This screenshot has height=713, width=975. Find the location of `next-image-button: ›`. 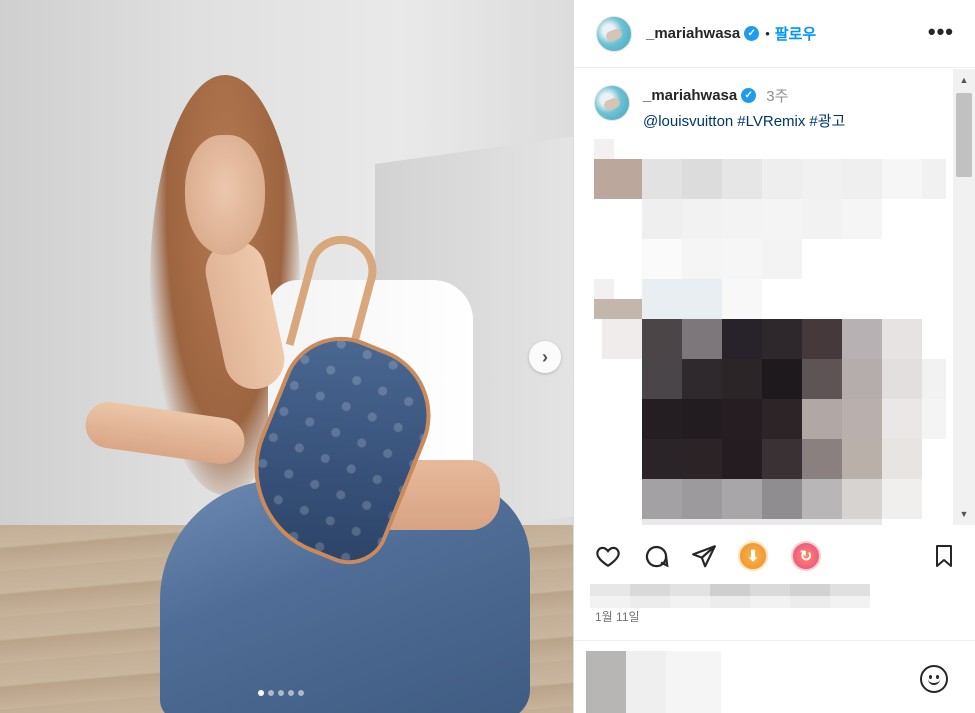

next-image-button: › is located at coordinates (545, 357).